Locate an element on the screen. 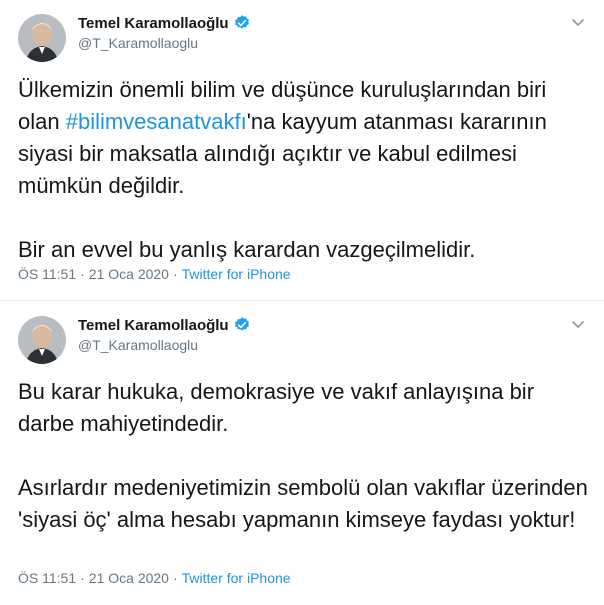 The height and width of the screenshot is (605, 604). tweet-divider is located at coordinates (302, 300).